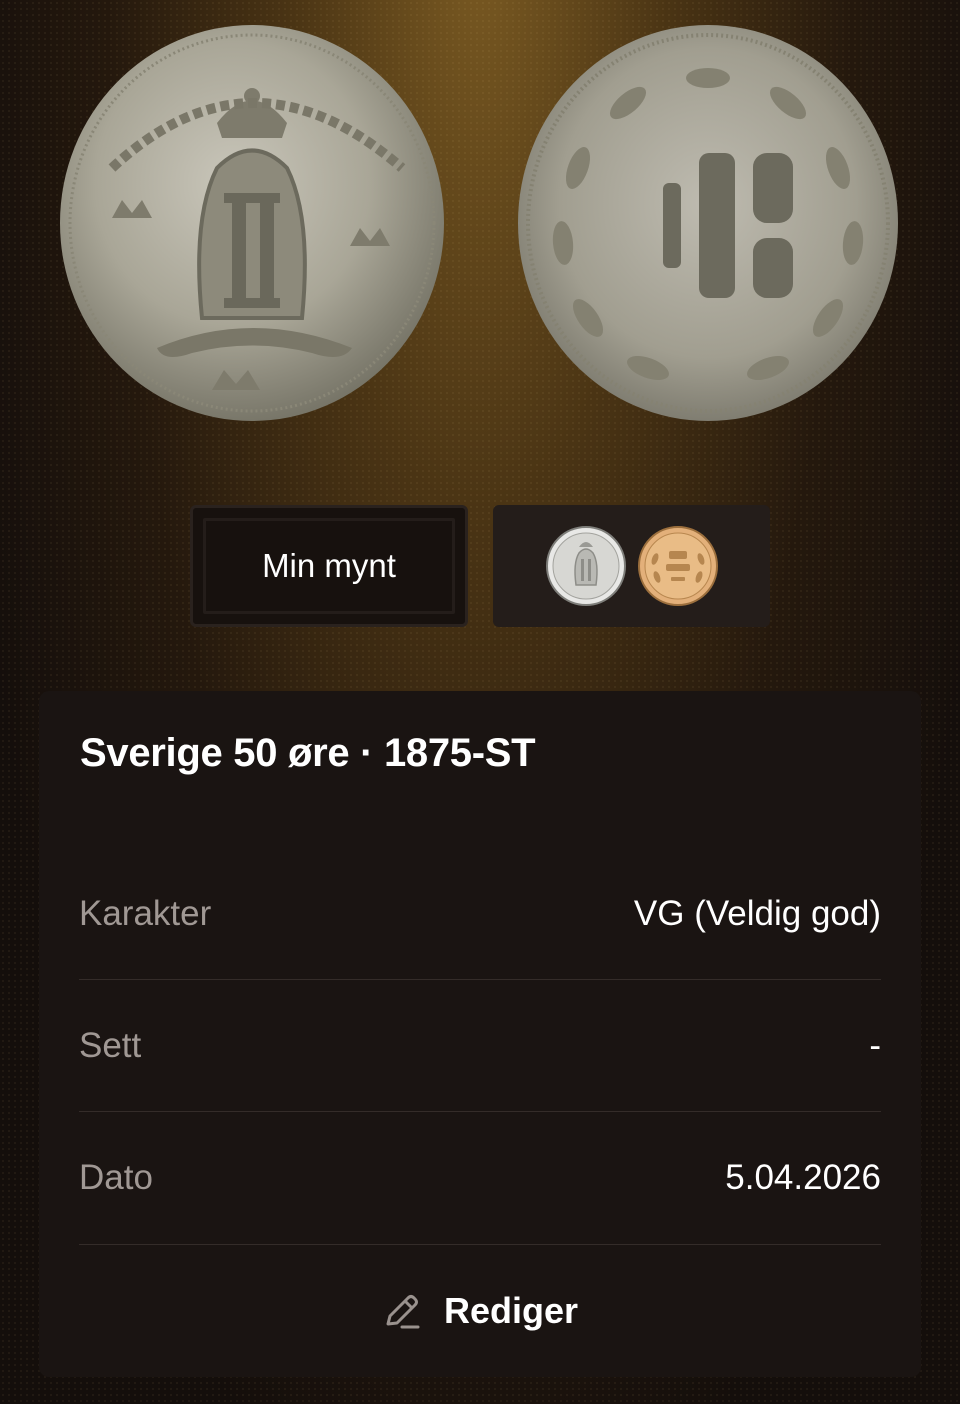  I want to click on image-tabs: Min mynt, so click(480, 566).